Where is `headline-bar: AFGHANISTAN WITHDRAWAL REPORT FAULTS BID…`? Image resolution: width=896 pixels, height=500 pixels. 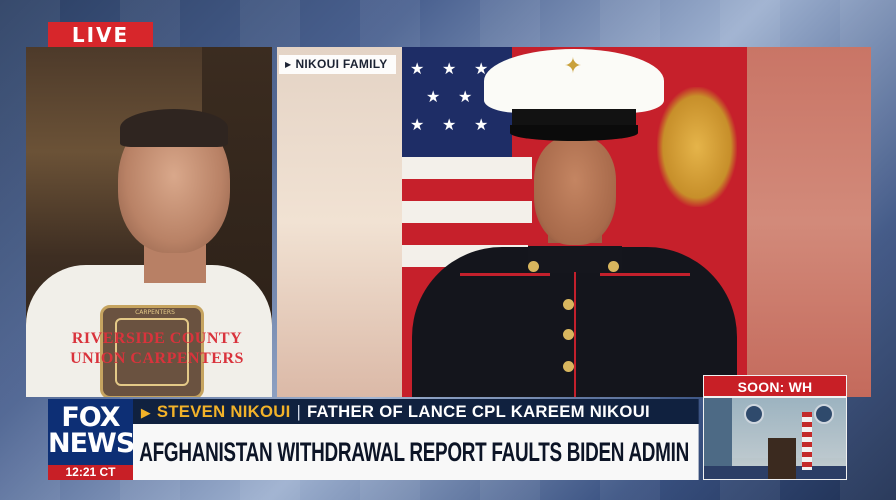 headline-bar: AFGHANISTAN WITHDRAWAL REPORT FAULTS BID… is located at coordinates (416, 452).